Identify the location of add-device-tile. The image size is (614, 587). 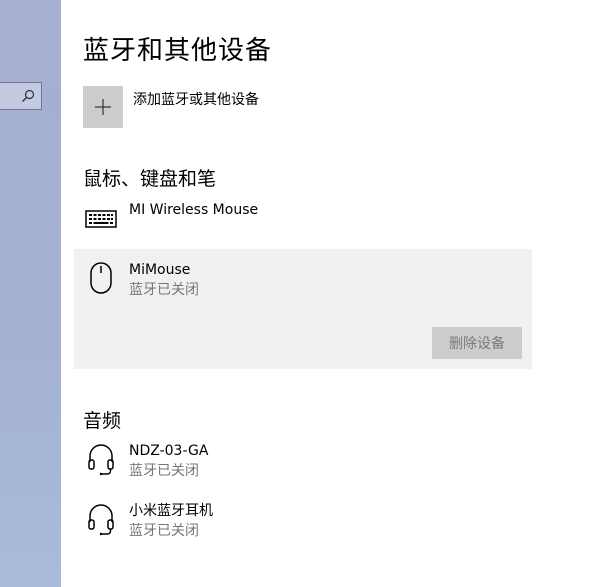
(103, 107).